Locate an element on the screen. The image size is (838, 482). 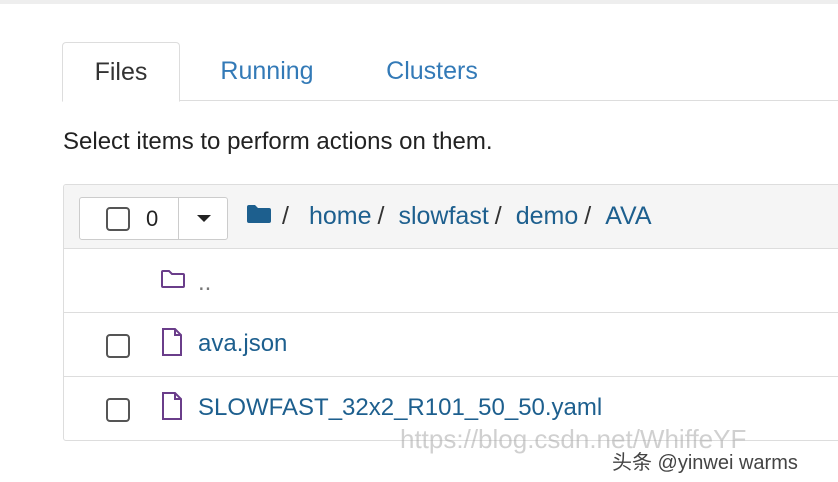
folder-icon is located at coordinates (259, 216).